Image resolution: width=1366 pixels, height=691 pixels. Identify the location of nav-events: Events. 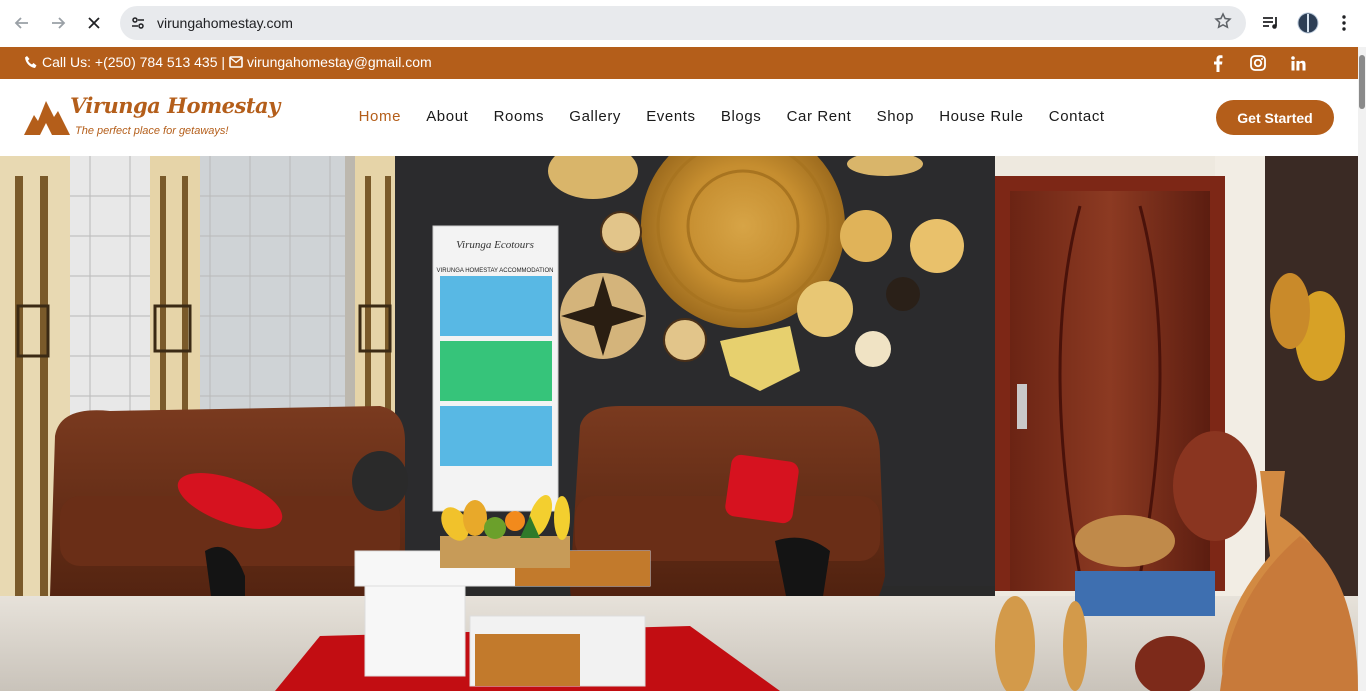
(671, 116).